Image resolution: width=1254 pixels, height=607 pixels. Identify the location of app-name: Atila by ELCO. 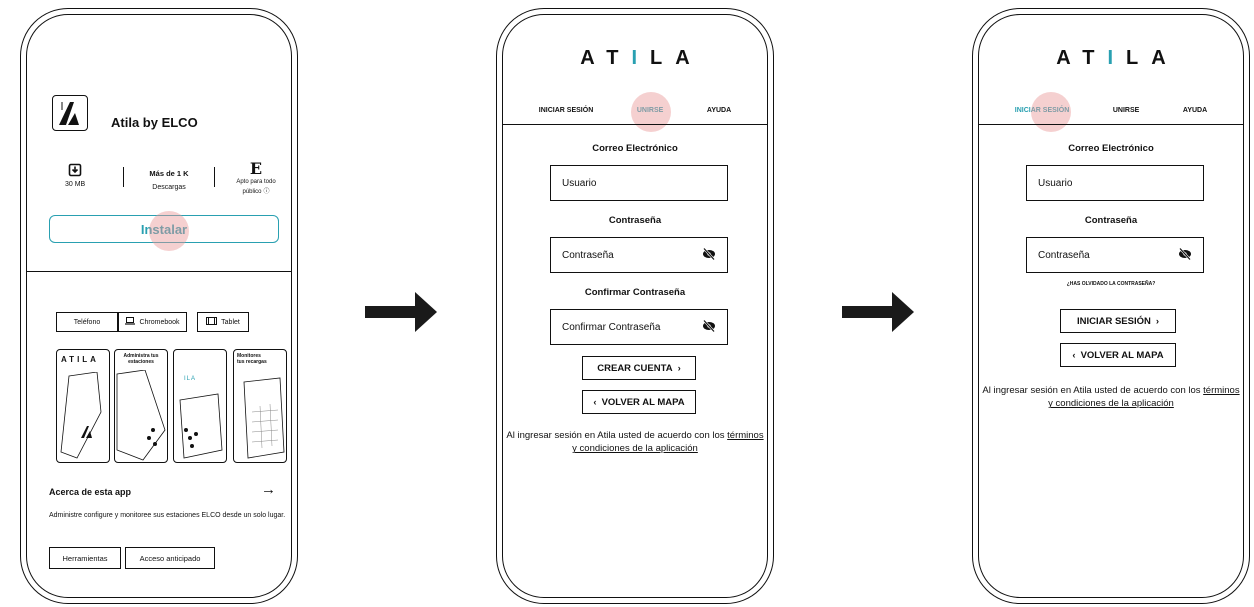
(154, 122).